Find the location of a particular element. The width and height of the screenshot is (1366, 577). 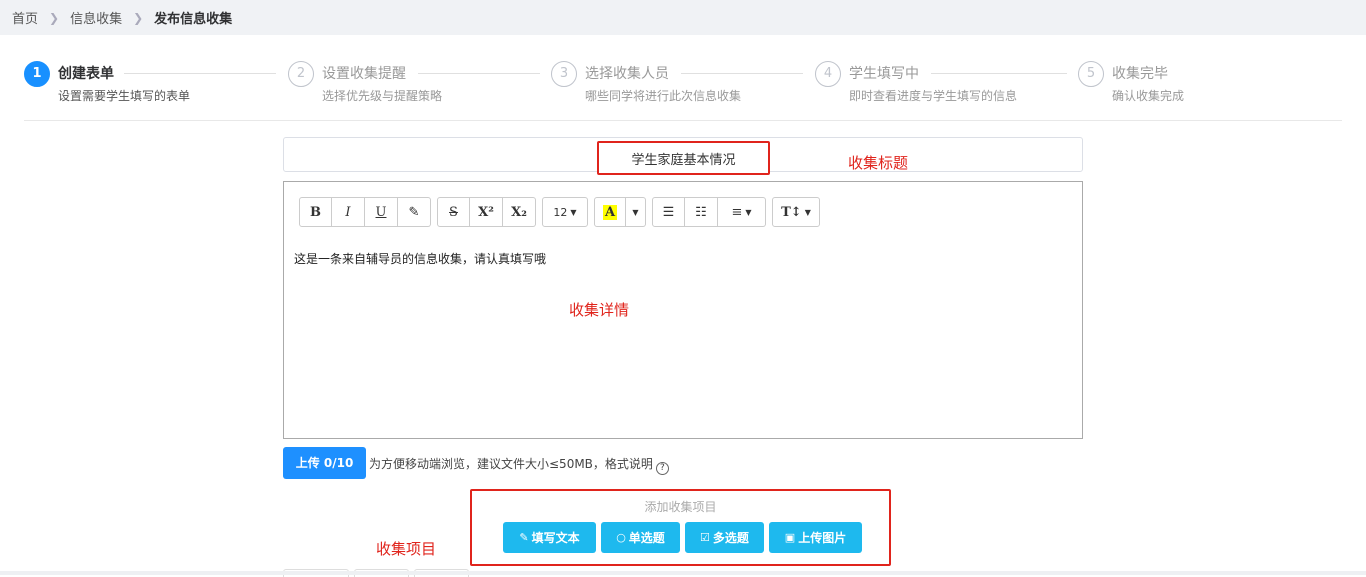

add-image-upload-label: 上传图片 is located at coordinates (822, 538).